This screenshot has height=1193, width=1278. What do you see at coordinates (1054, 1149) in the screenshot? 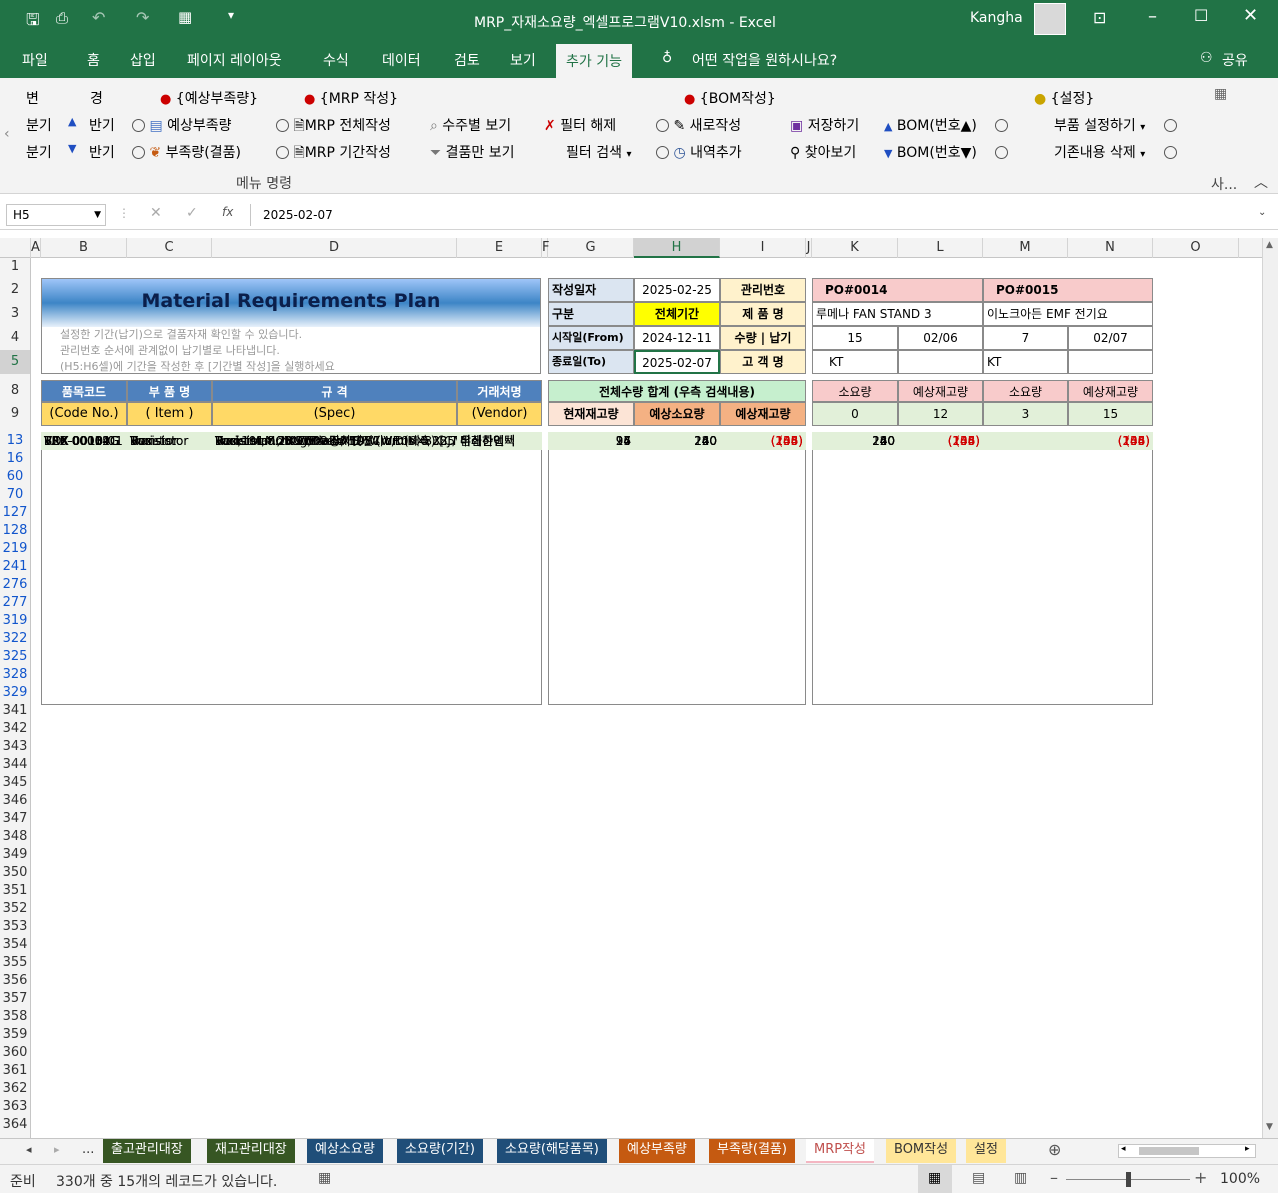
I see `add-sheet-icon: ⊕` at bounding box center [1054, 1149].